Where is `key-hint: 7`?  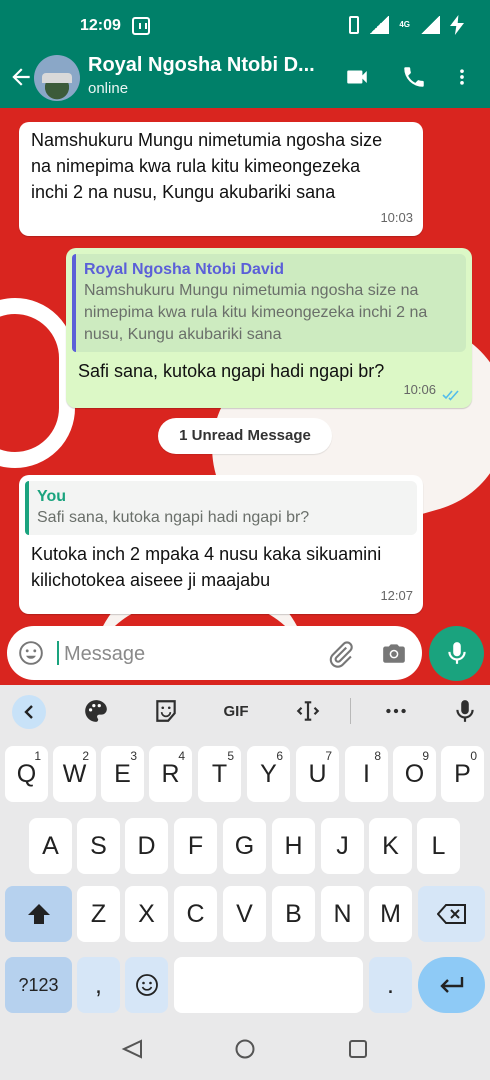 key-hint: 7 is located at coordinates (328, 756).